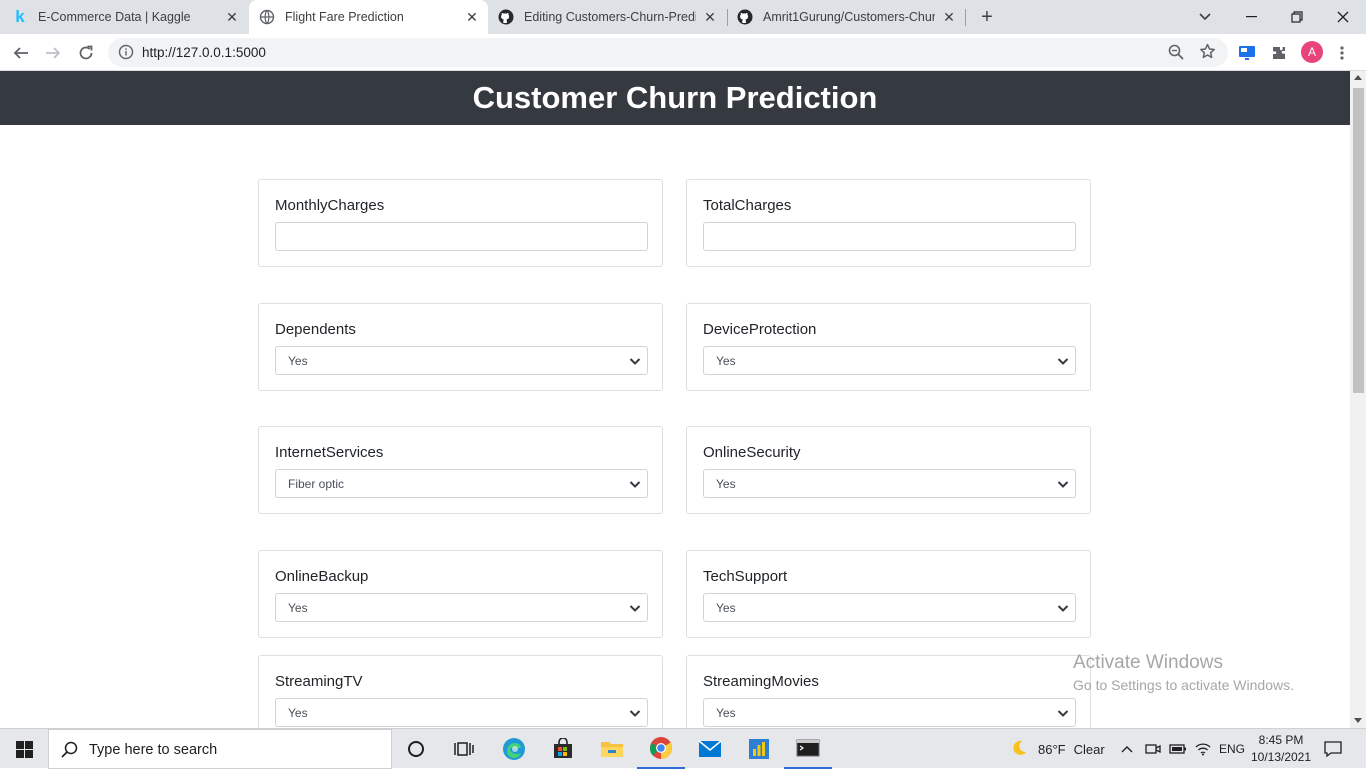 The height and width of the screenshot is (769, 1366). Describe the element at coordinates (24, 749) in the screenshot. I see `windows-start-icon` at that location.